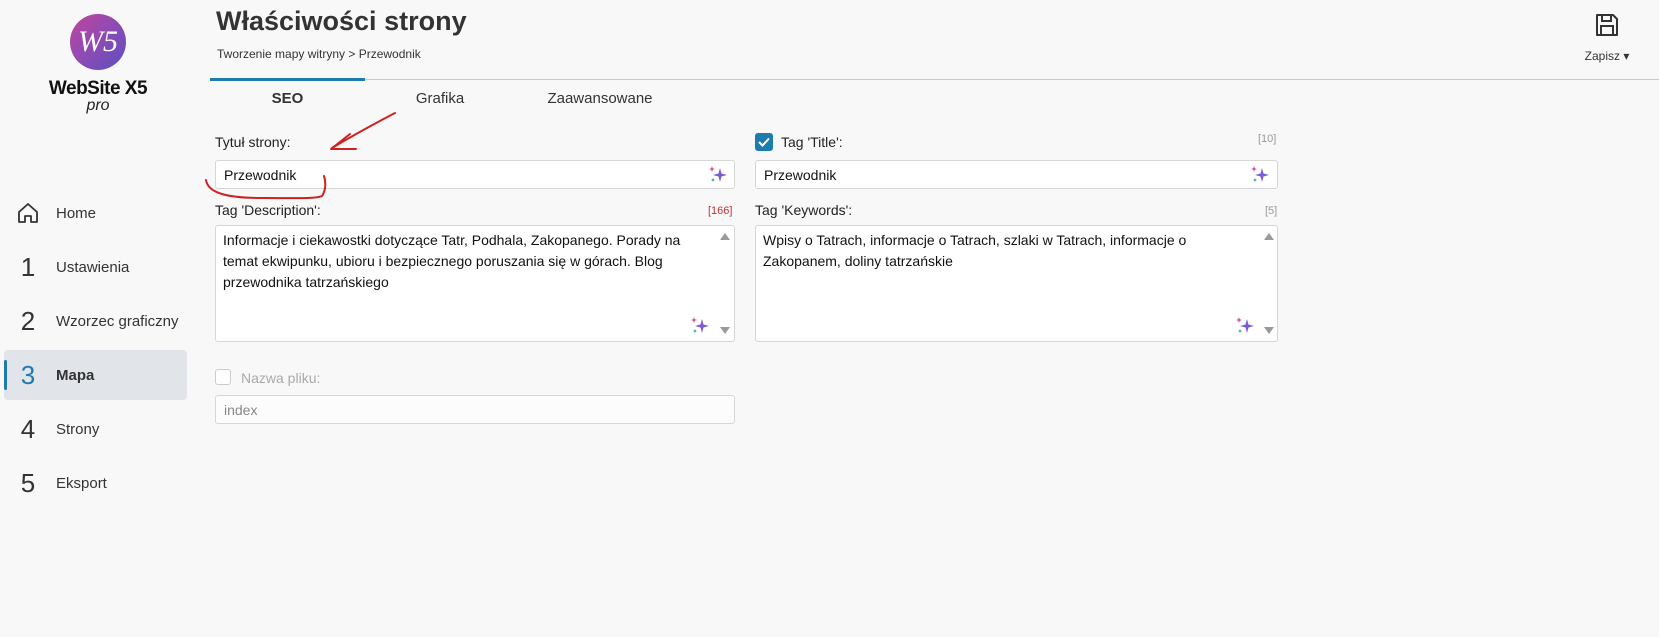 Image resolution: width=1659 pixels, height=637 pixels. What do you see at coordinates (81, 483) in the screenshot?
I see `sidebar-item-label: Eksport` at bounding box center [81, 483].